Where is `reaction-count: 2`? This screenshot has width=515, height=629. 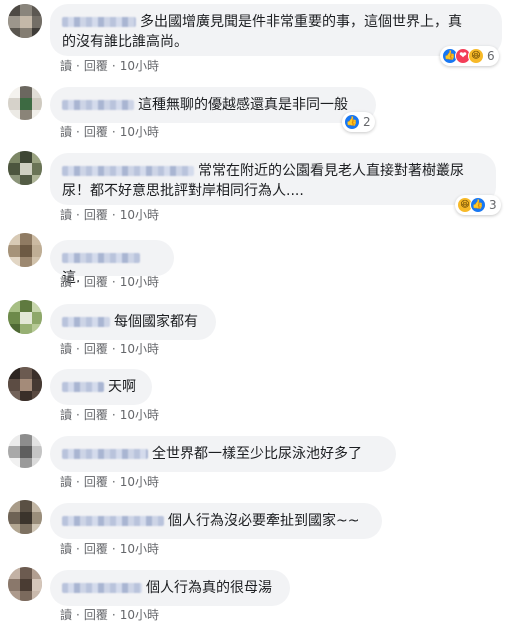
reaction-count: 2 is located at coordinates (367, 122).